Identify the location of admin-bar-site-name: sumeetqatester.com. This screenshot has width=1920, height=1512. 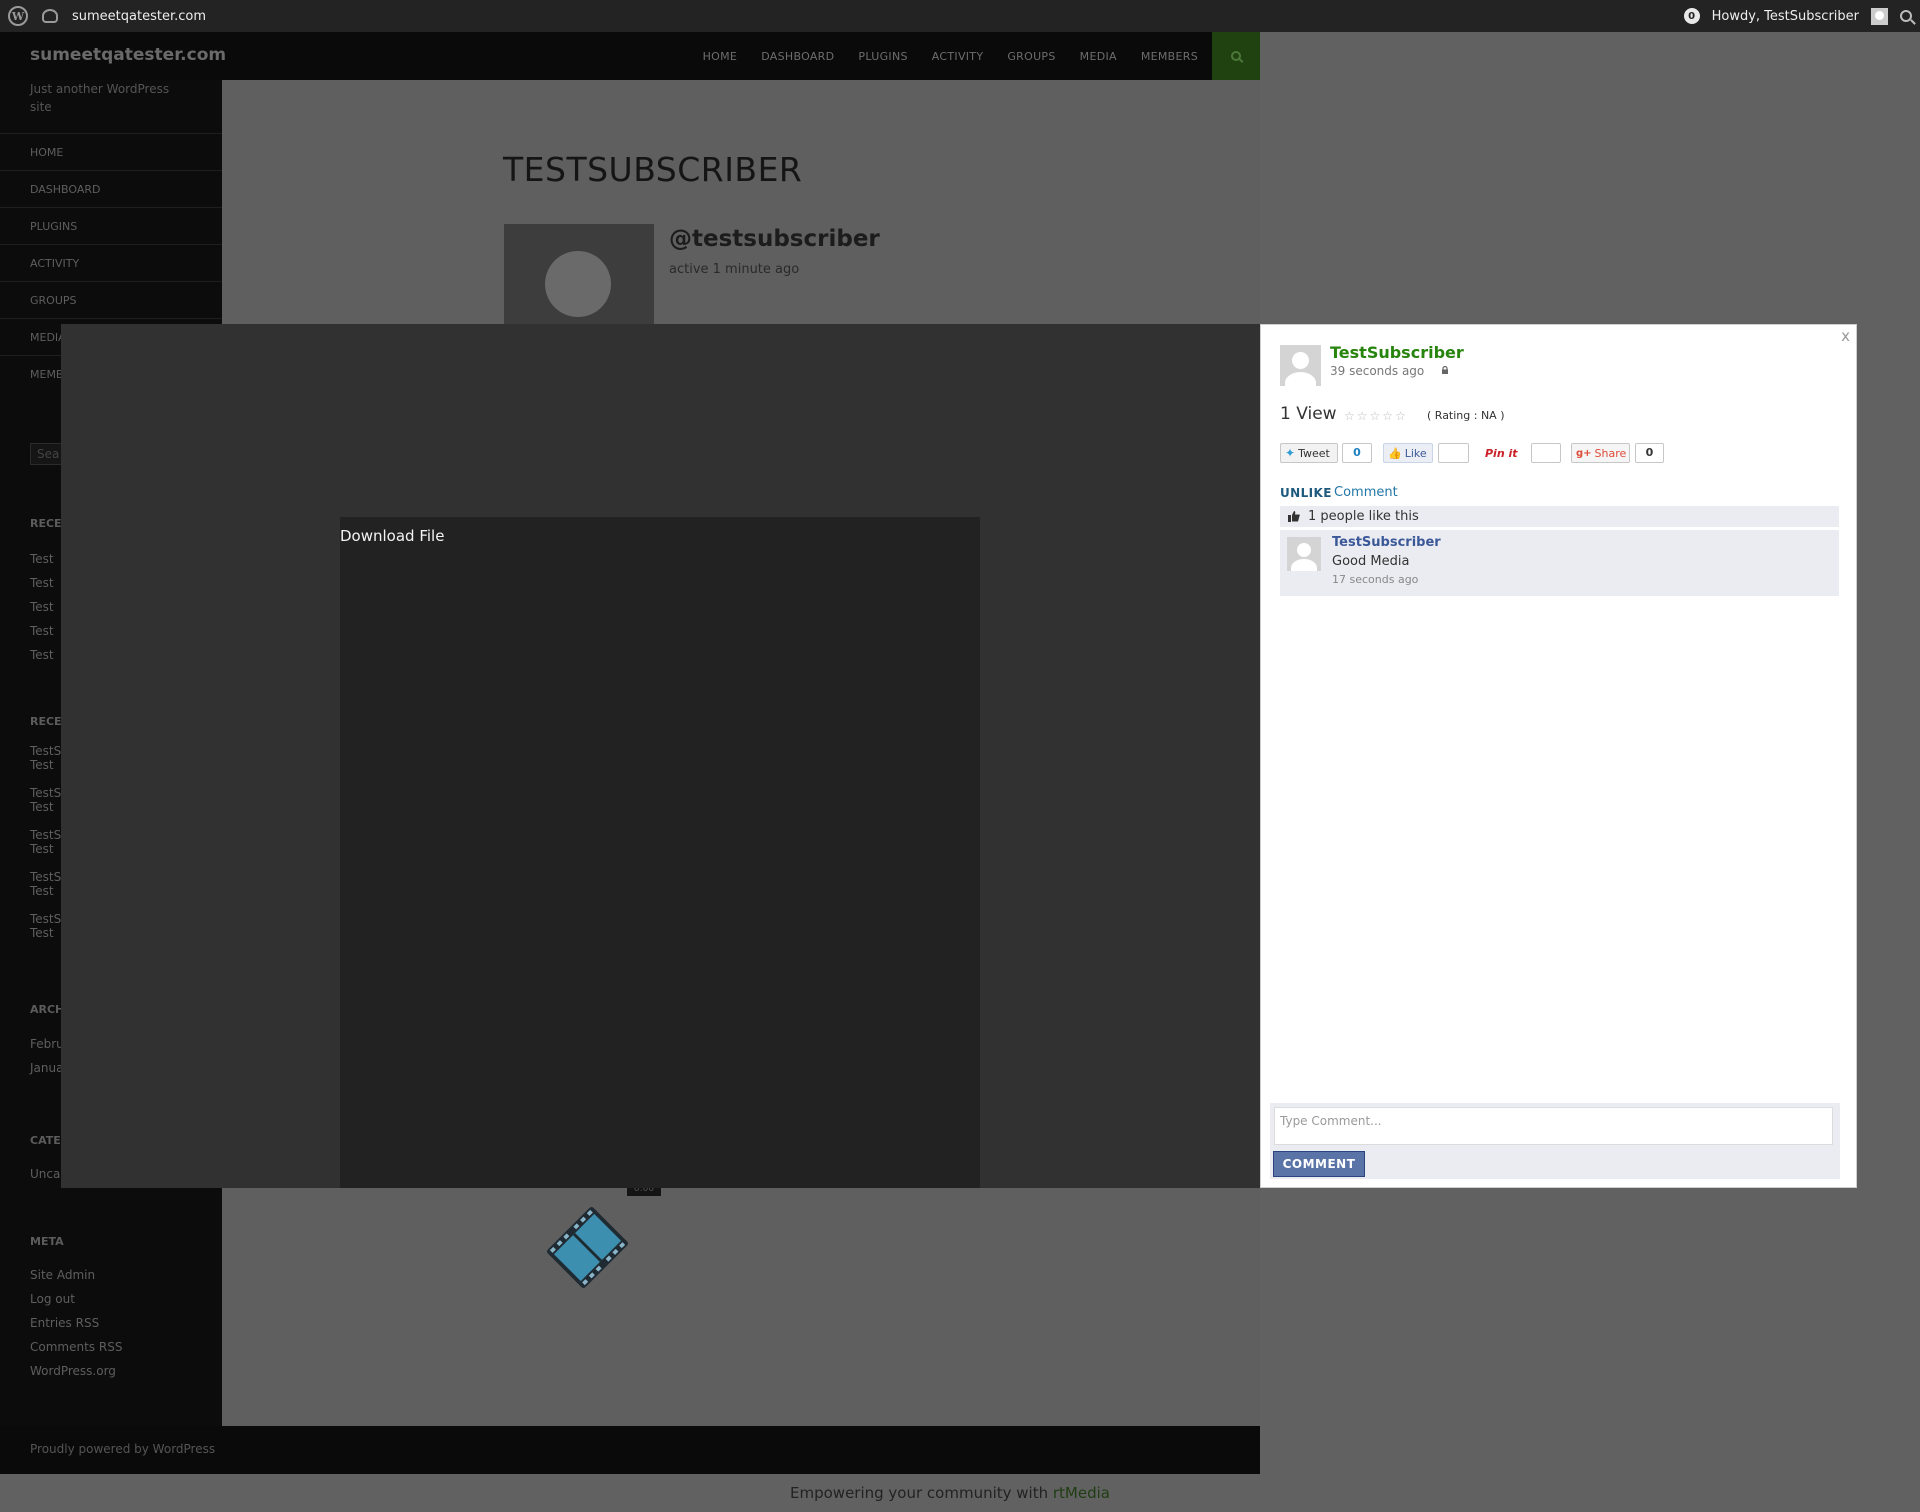
(139, 16).